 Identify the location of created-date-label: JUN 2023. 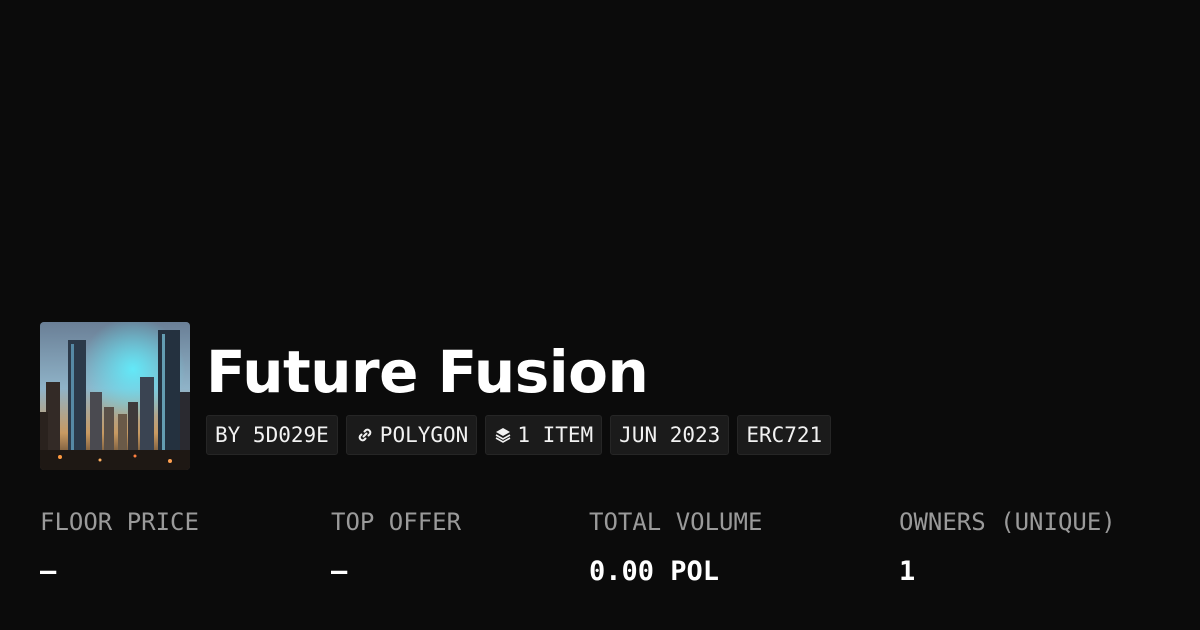
(670, 435).